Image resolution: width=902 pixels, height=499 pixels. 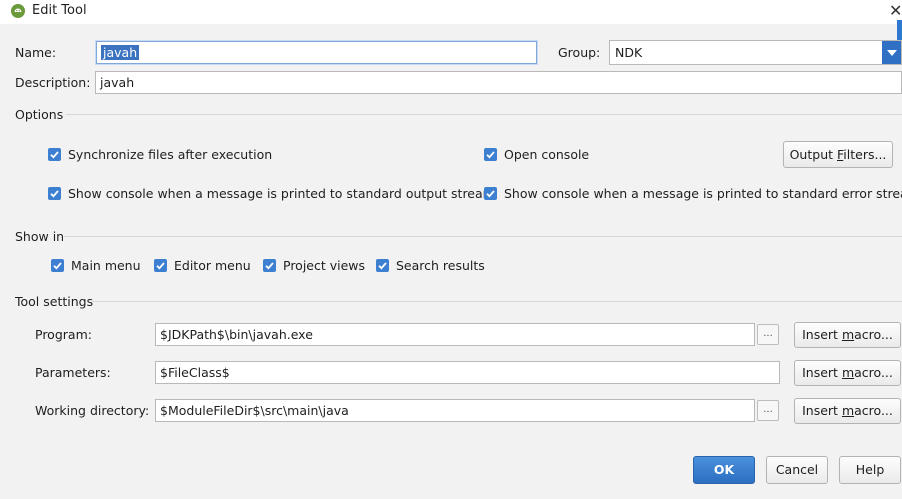 I want to click on sync-files-label: Synchronize files after execution, so click(x=170, y=154).